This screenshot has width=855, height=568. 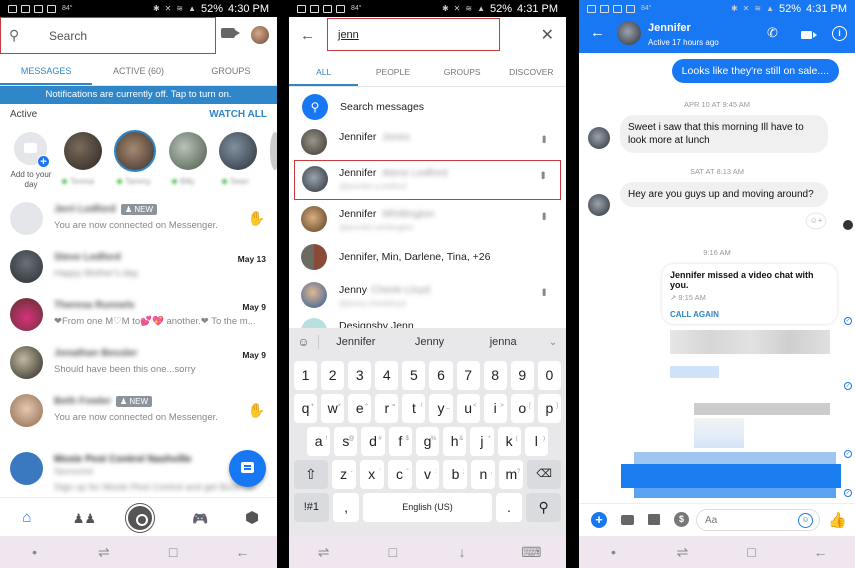 I want to click on tab-active: ACTIVE (60), so click(x=138, y=70).